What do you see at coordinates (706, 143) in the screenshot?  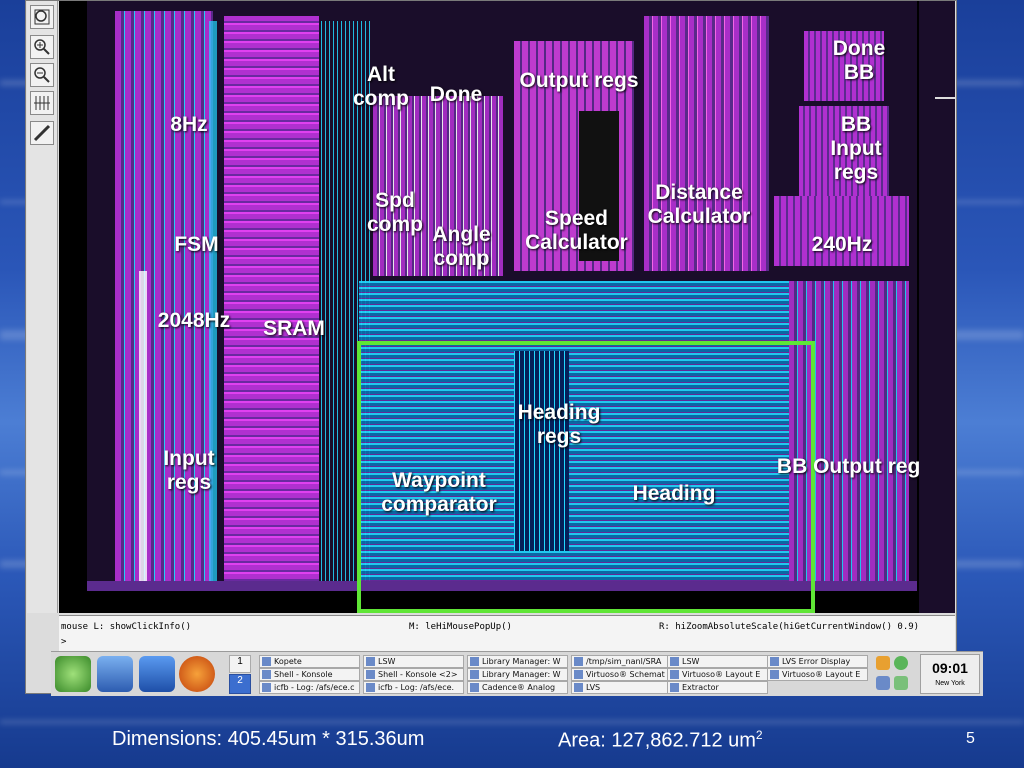 I see `distance-calc-block` at bounding box center [706, 143].